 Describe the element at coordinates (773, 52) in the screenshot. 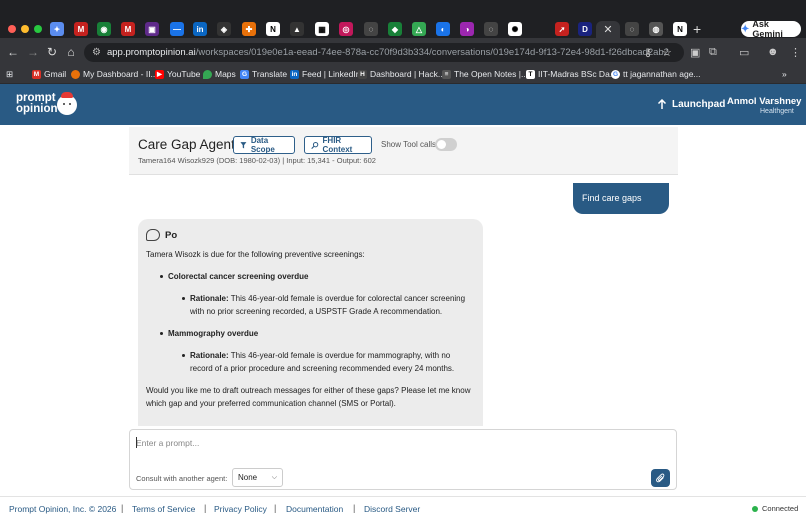

I see `profile-avatar-icon: ☻` at that location.